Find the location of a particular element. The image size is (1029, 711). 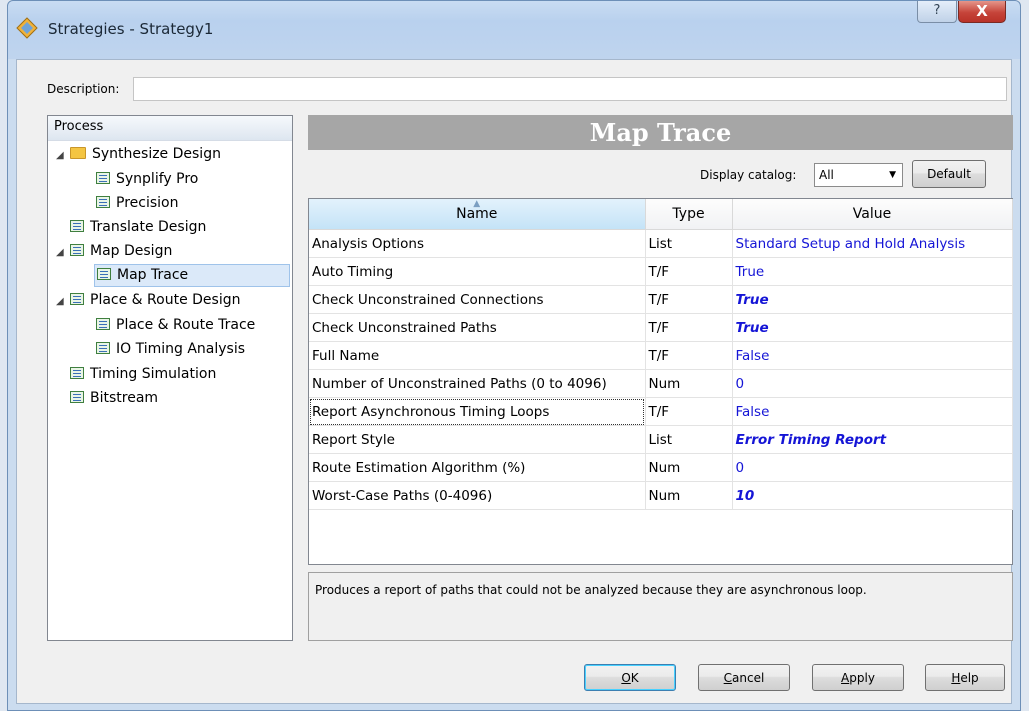

row-name: Analysis Options is located at coordinates (477, 243).